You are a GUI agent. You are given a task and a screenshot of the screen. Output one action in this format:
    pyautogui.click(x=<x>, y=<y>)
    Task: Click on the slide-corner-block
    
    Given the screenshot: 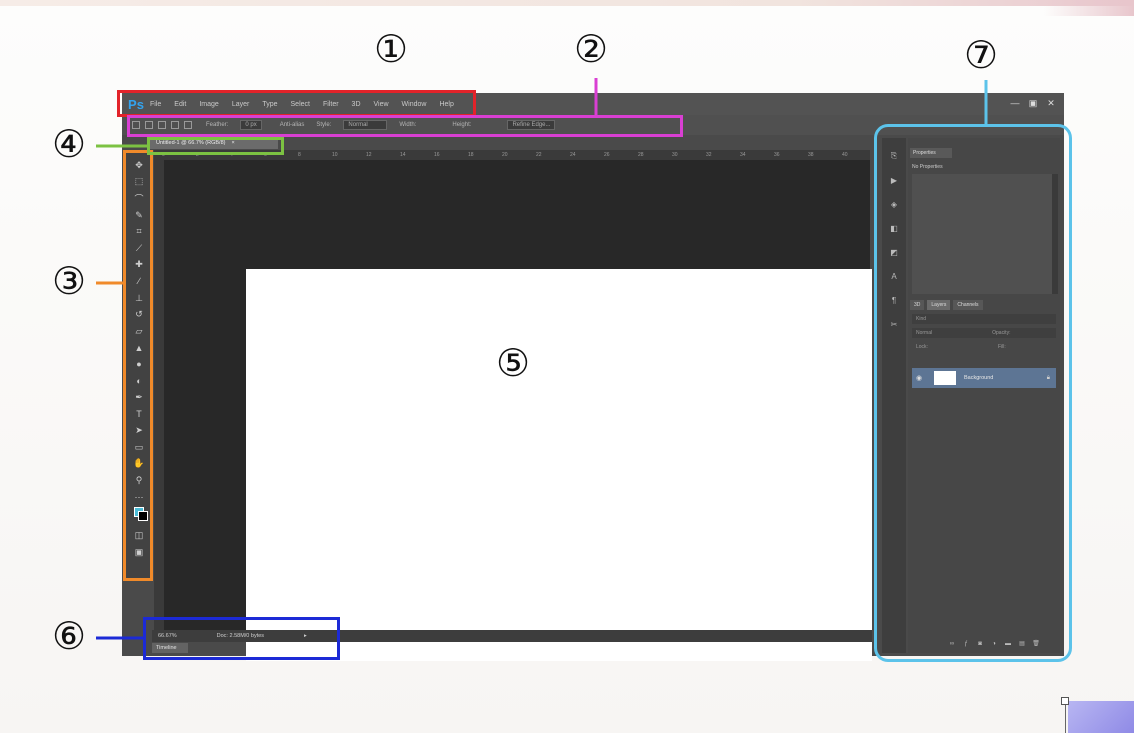 What is the action you would take?
    pyautogui.click(x=1101, y=717)
    